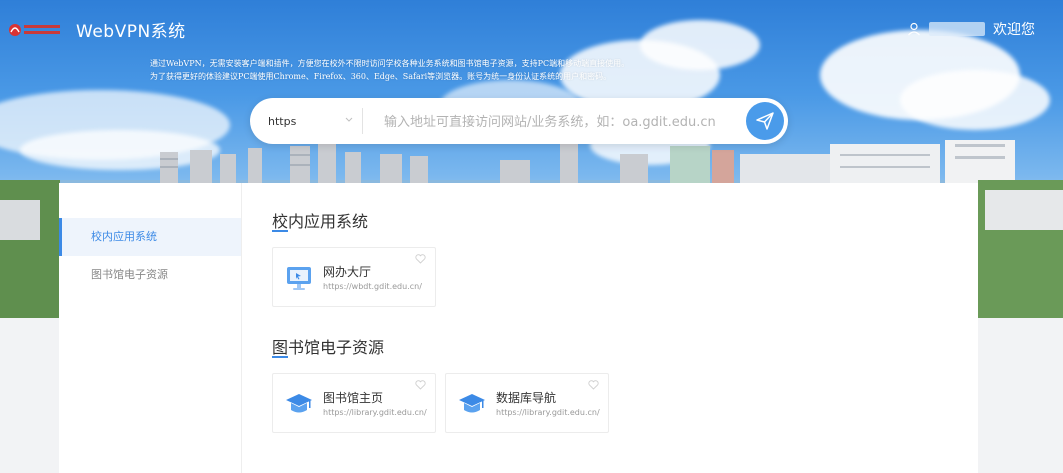 This screenshot has width=1063, height=473. What do you see at coordinates (554, 122) in the screenshot?
I see `url-input` at bounding box center [554, 122].